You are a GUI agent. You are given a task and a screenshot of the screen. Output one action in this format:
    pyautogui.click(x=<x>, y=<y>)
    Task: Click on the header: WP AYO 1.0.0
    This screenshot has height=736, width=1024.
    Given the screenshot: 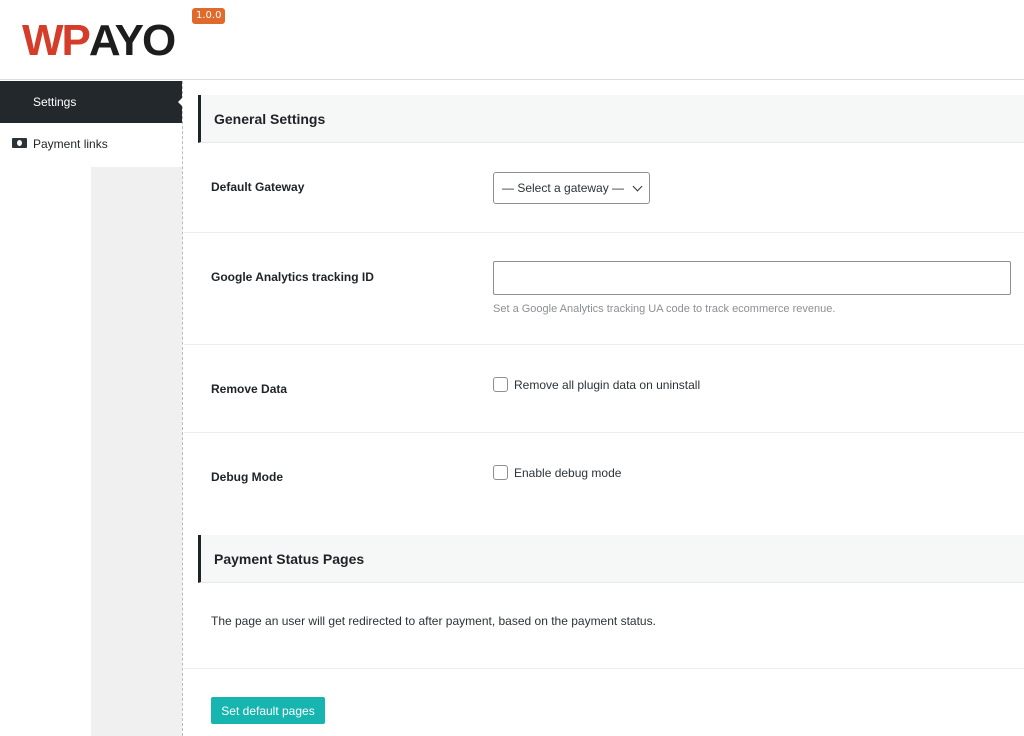 What is the action you would take?
    pyautogui.click(x=512, y=40)
    